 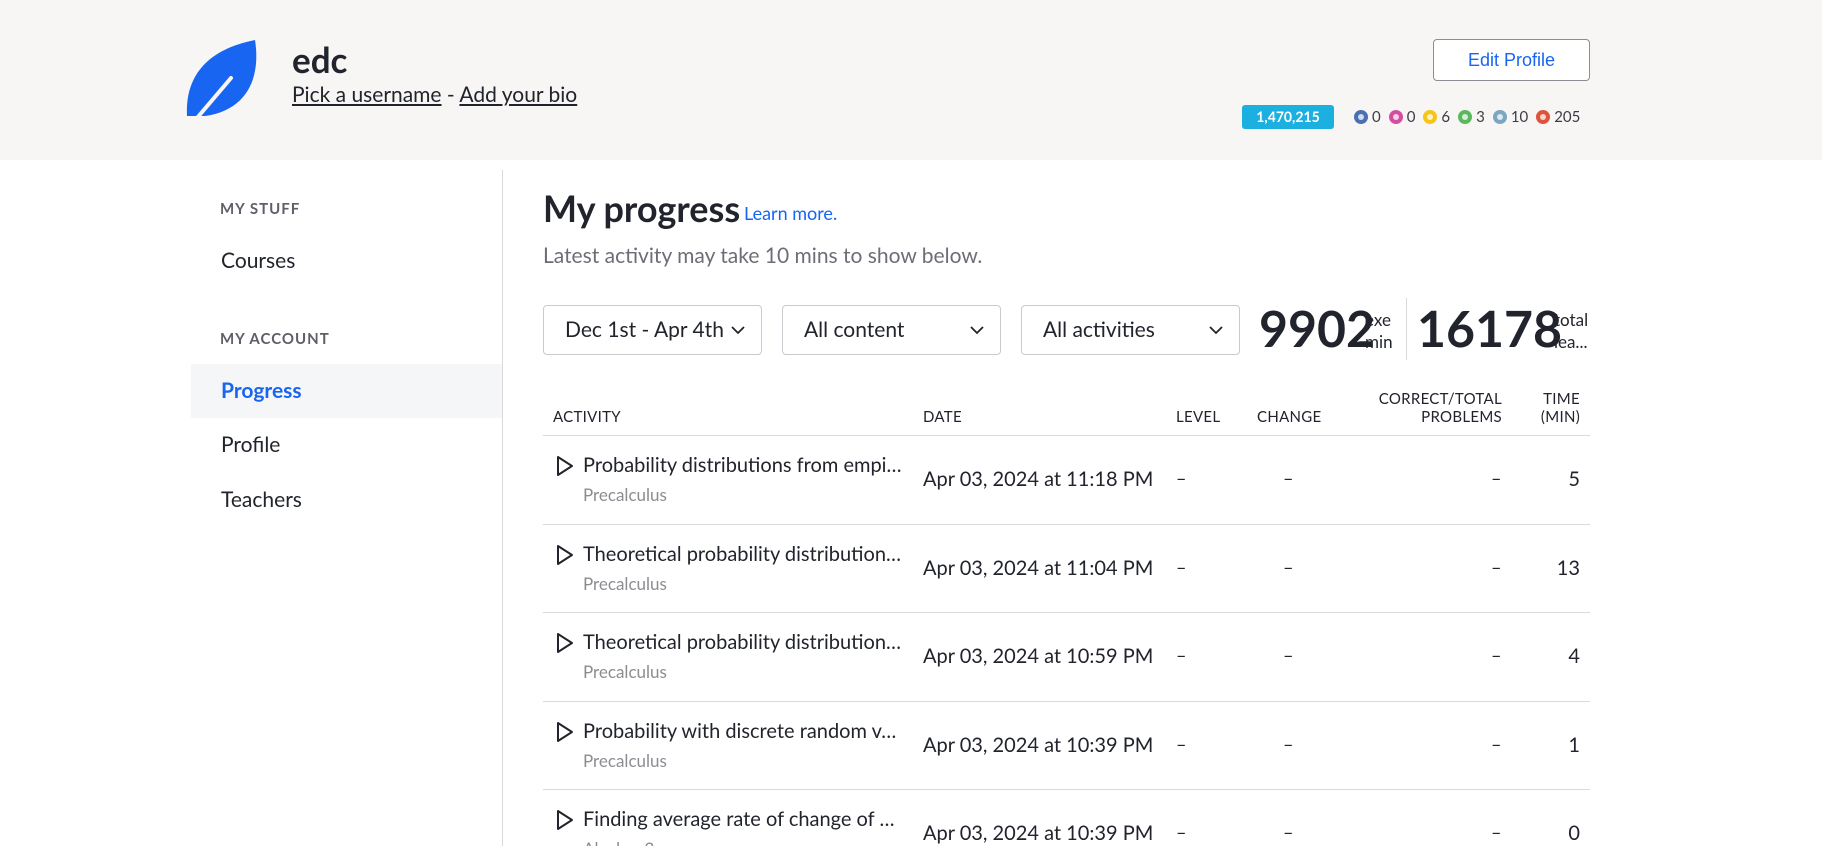 What do you see at coordinates (346, 391) in the screenshot?
I see `sidebar-item-progress: Progress` at bounding box center [346, 391].